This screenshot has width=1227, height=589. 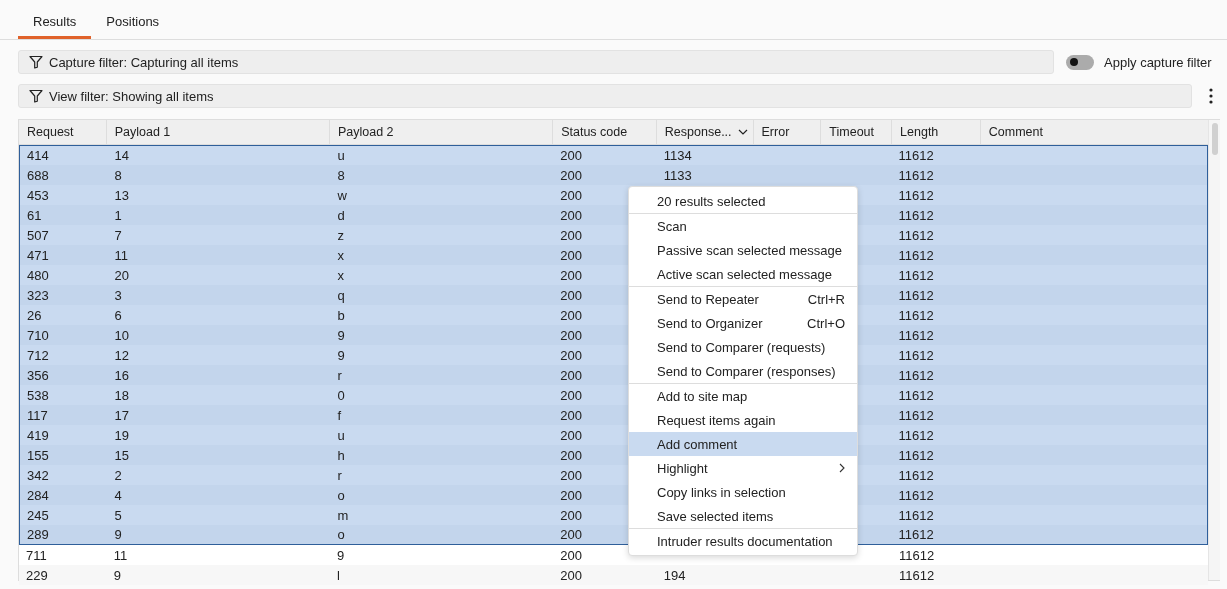 I want to click on column-header: Error, so click(x=787, y=132).